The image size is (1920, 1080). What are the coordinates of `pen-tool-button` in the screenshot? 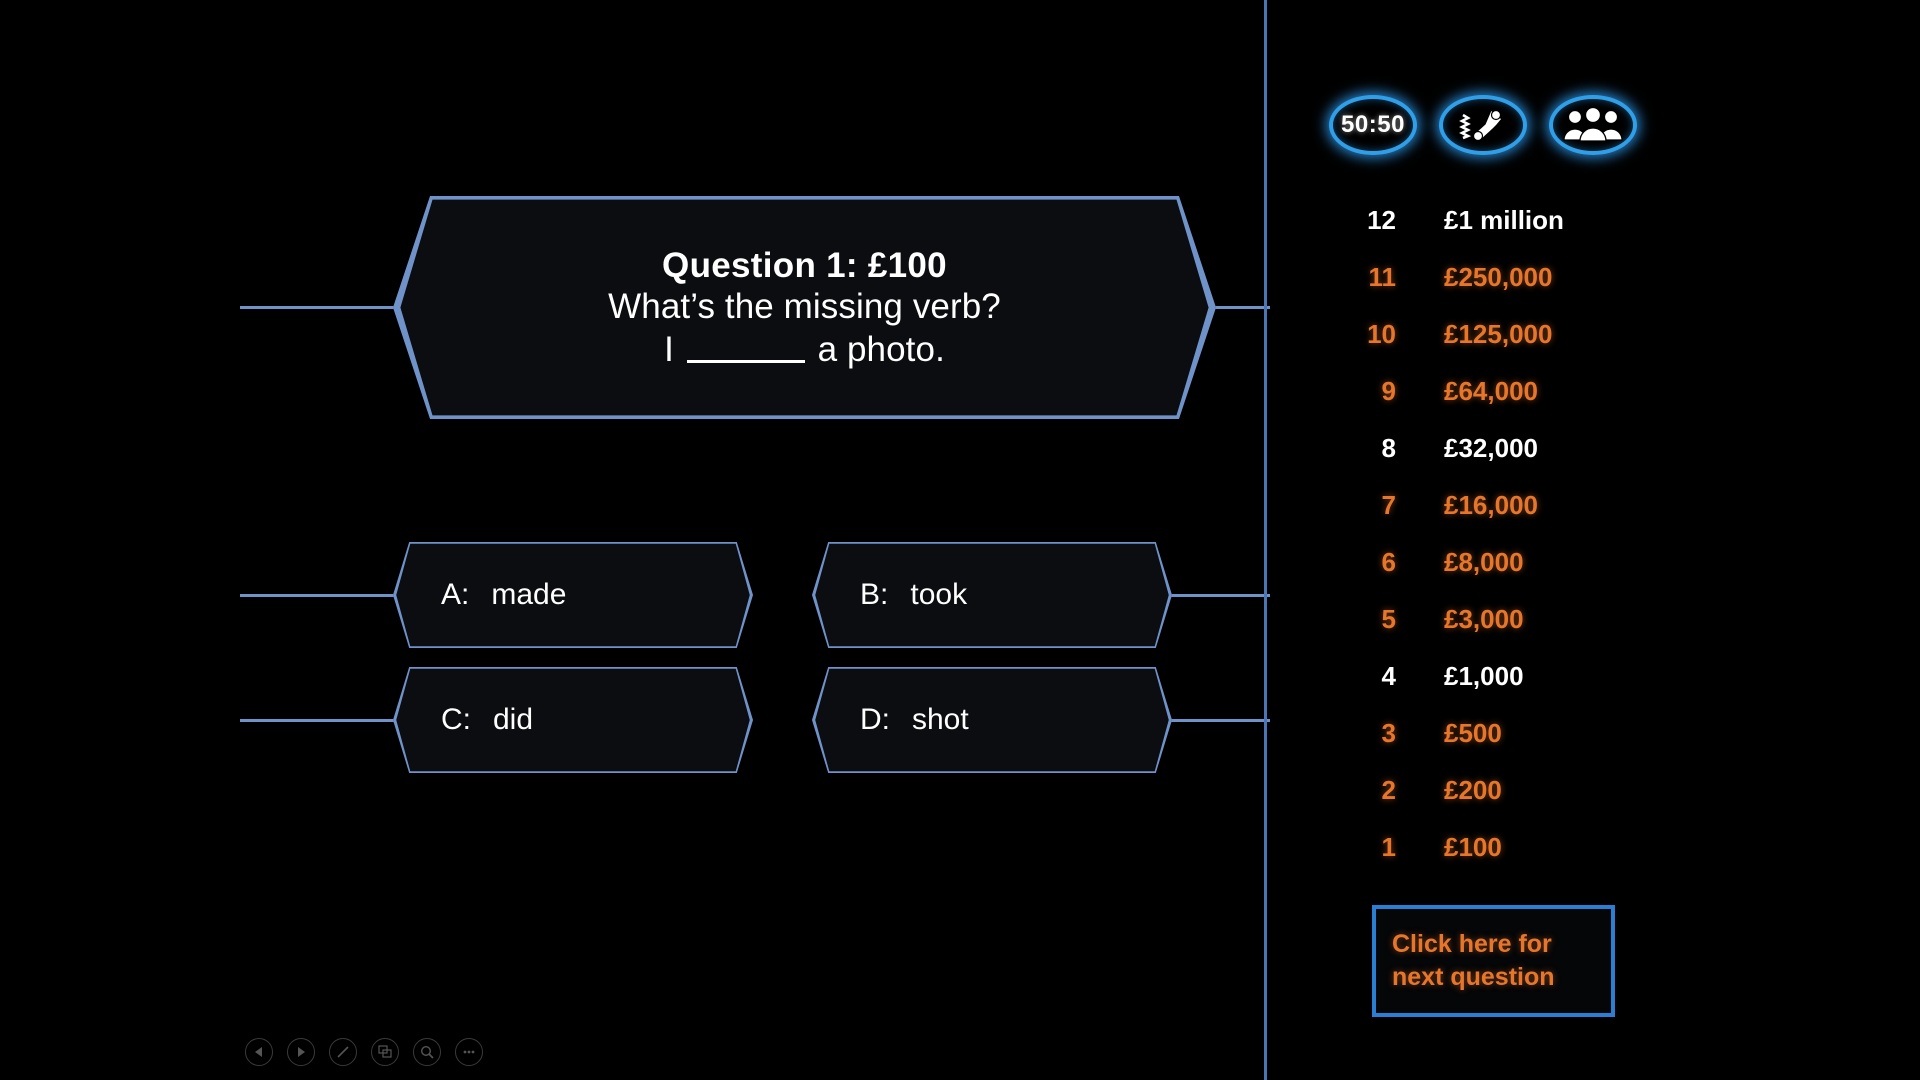 It's located at (343, 1052).